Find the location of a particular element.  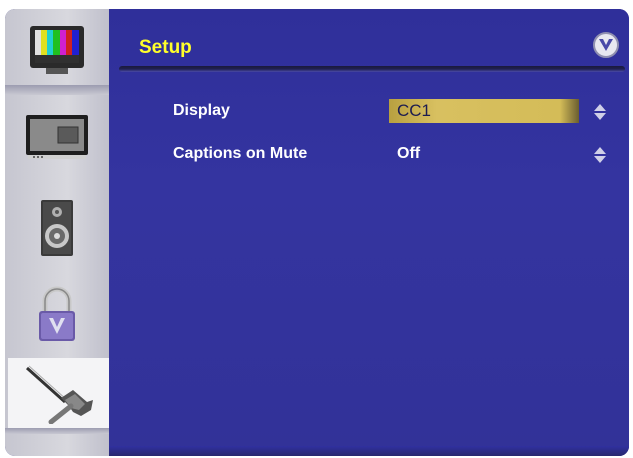

title-bar: Setup is located at coordinates (369, 40).